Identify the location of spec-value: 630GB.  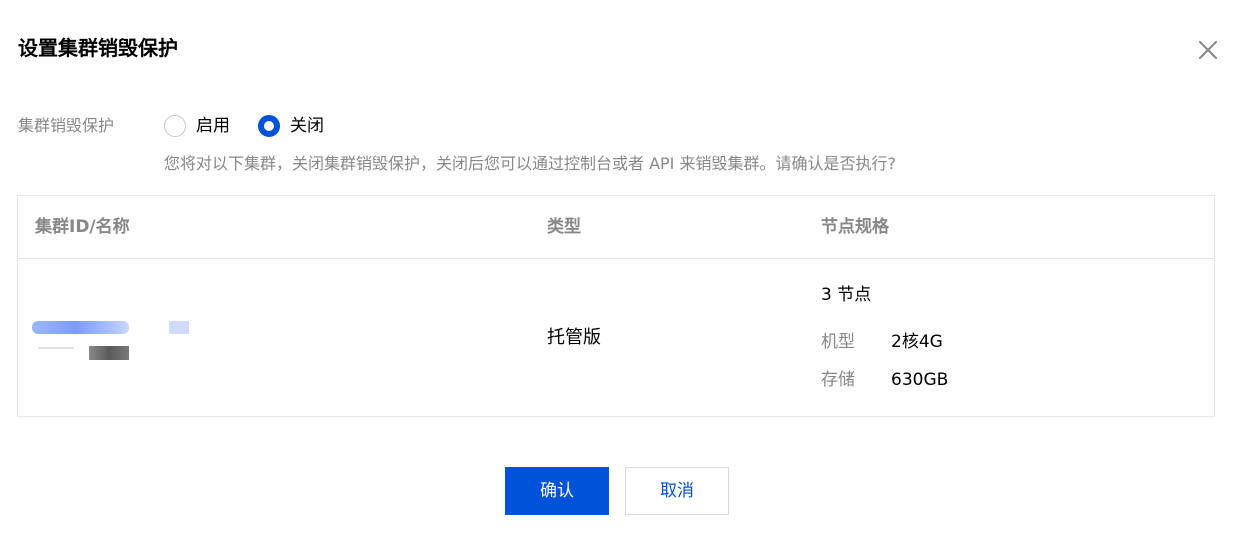
(920, 380).